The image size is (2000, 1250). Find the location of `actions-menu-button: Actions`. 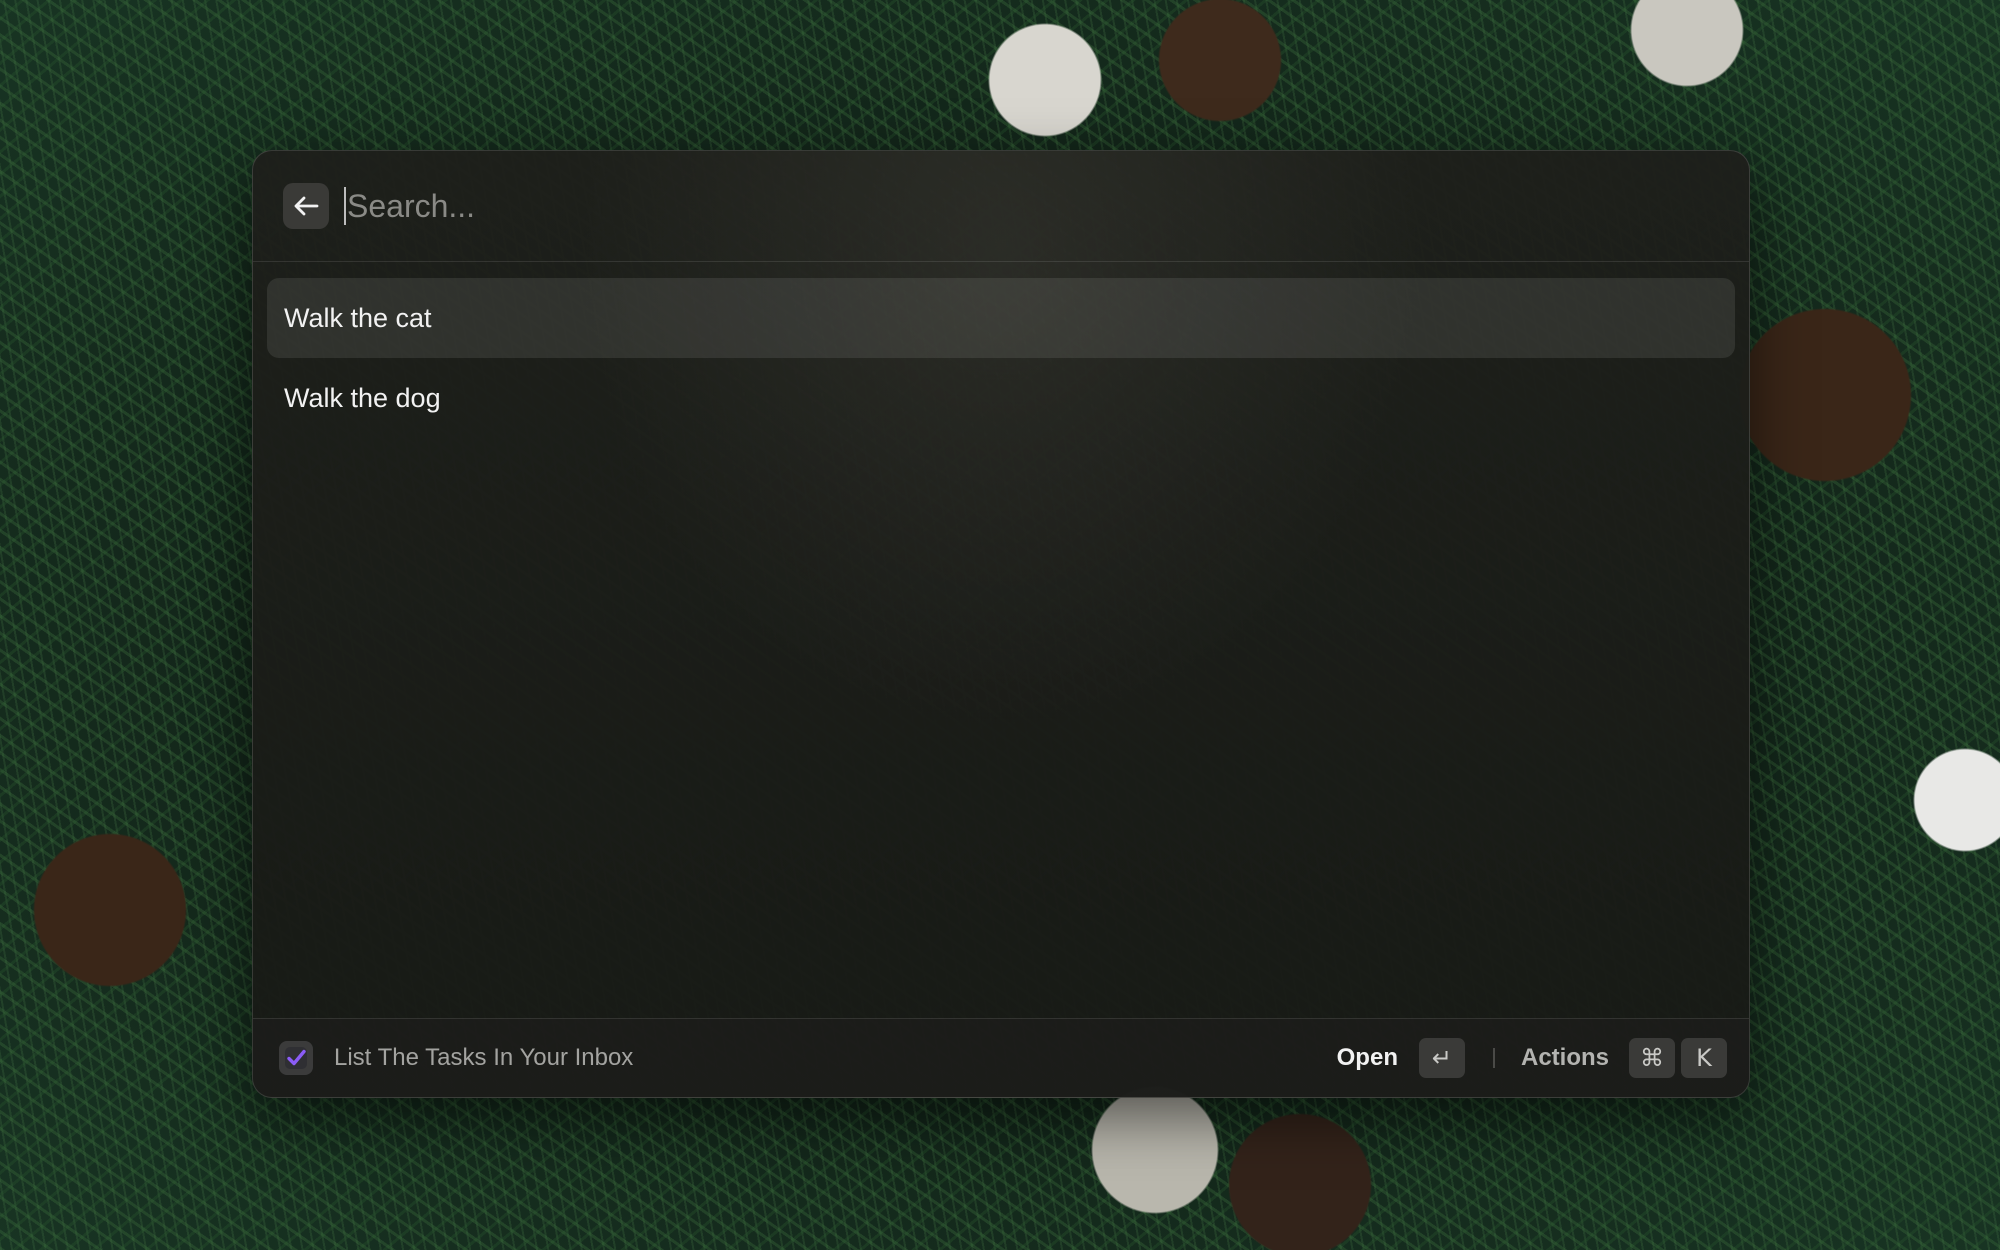

actions-menu-button: Actions is located at coordinates (1565, 1058).